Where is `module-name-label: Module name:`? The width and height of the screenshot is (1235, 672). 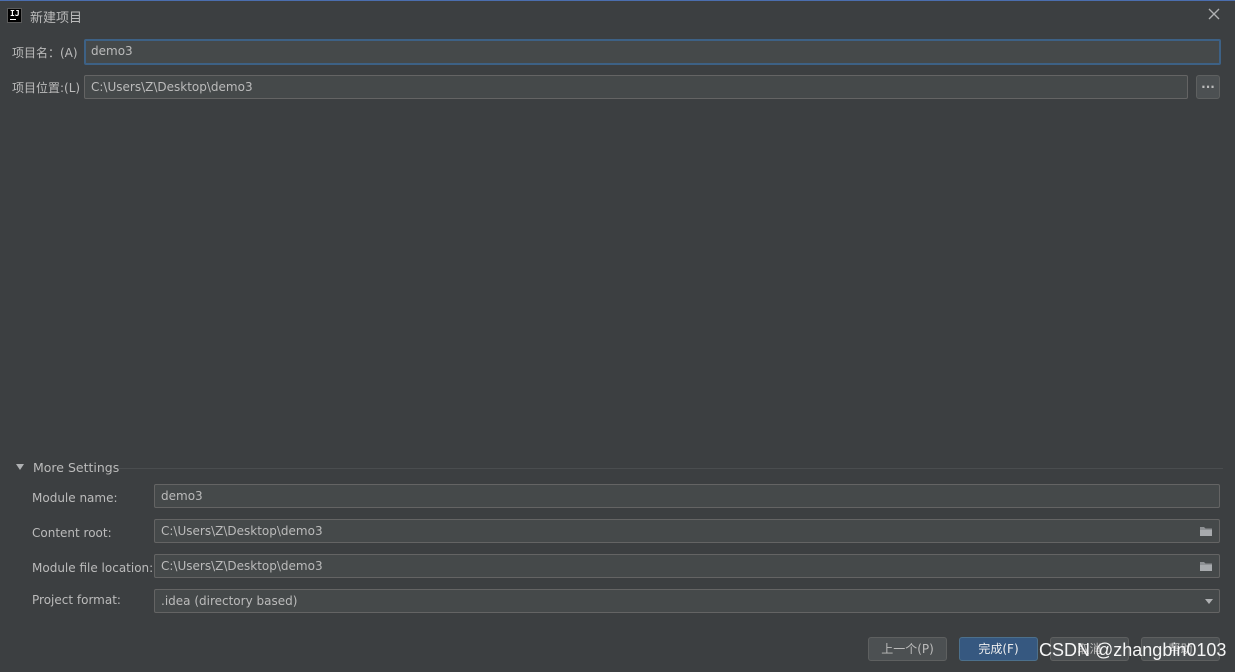
module-name-label: Module name: is located at coordinates (75, 498).